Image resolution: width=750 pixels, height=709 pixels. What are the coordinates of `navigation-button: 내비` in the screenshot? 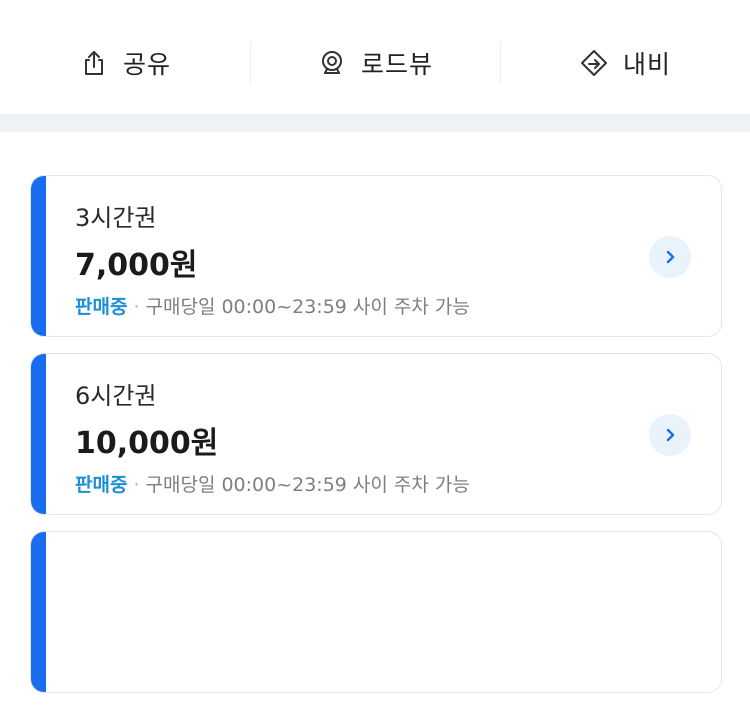 It's located at (625, 63).